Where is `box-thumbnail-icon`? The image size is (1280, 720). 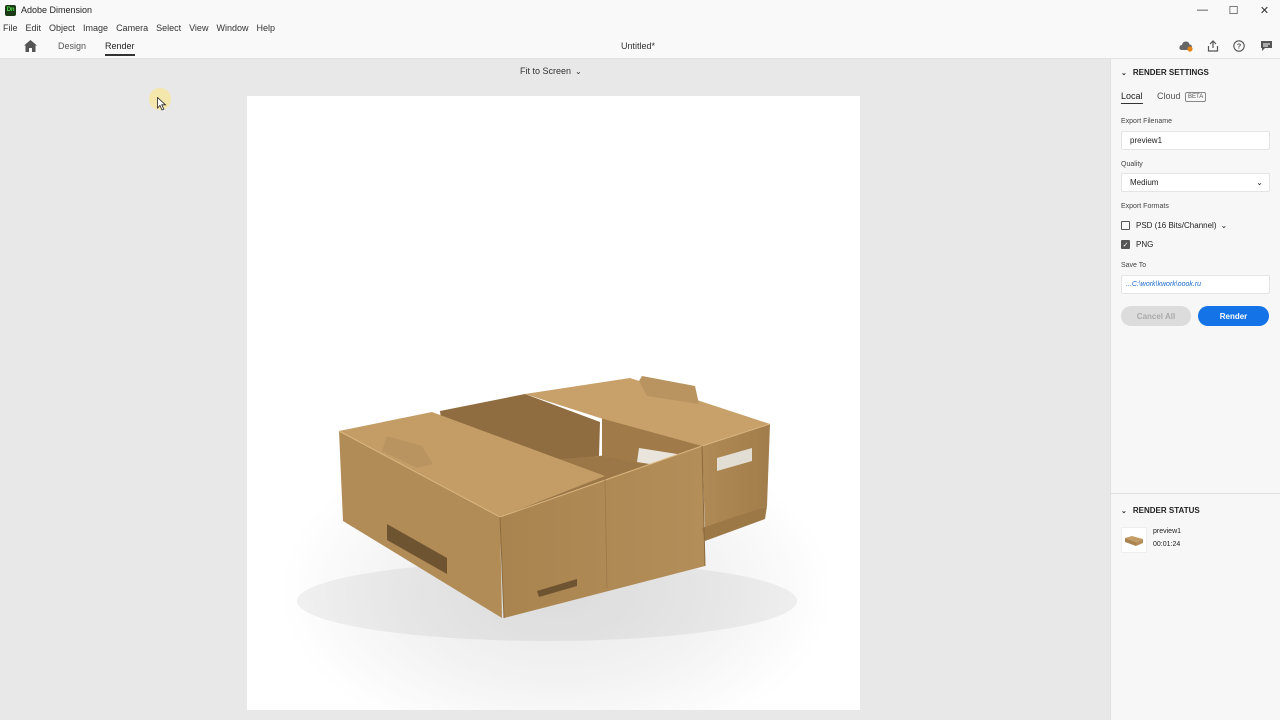 box-thumbnail-icon is located at coordinates (1134, 541).